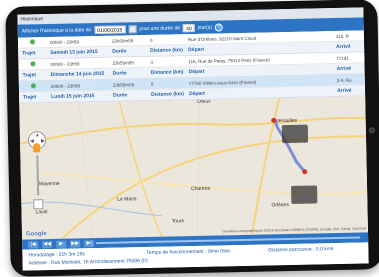 This screenshot has width=379, height=277. I want to click on trip-cell-address: 77760 Villiers-sous-Grez (France), so click(222, 82).